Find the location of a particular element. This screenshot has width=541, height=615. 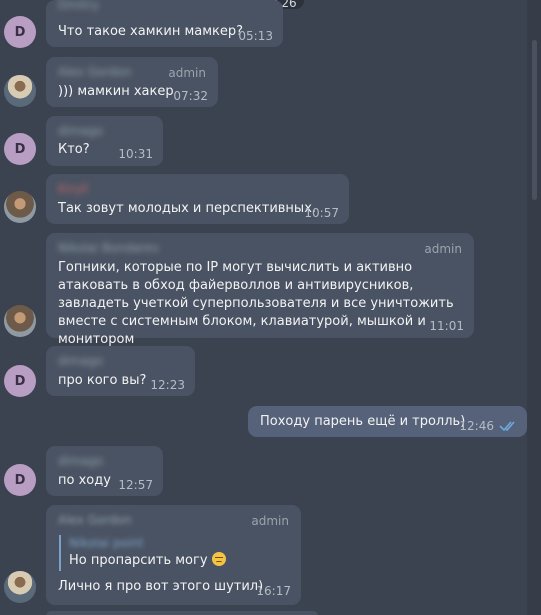

outgoing-message-bubble: Походу парень ещё и тролль) 12:46 is located at coordinates (387, 421).